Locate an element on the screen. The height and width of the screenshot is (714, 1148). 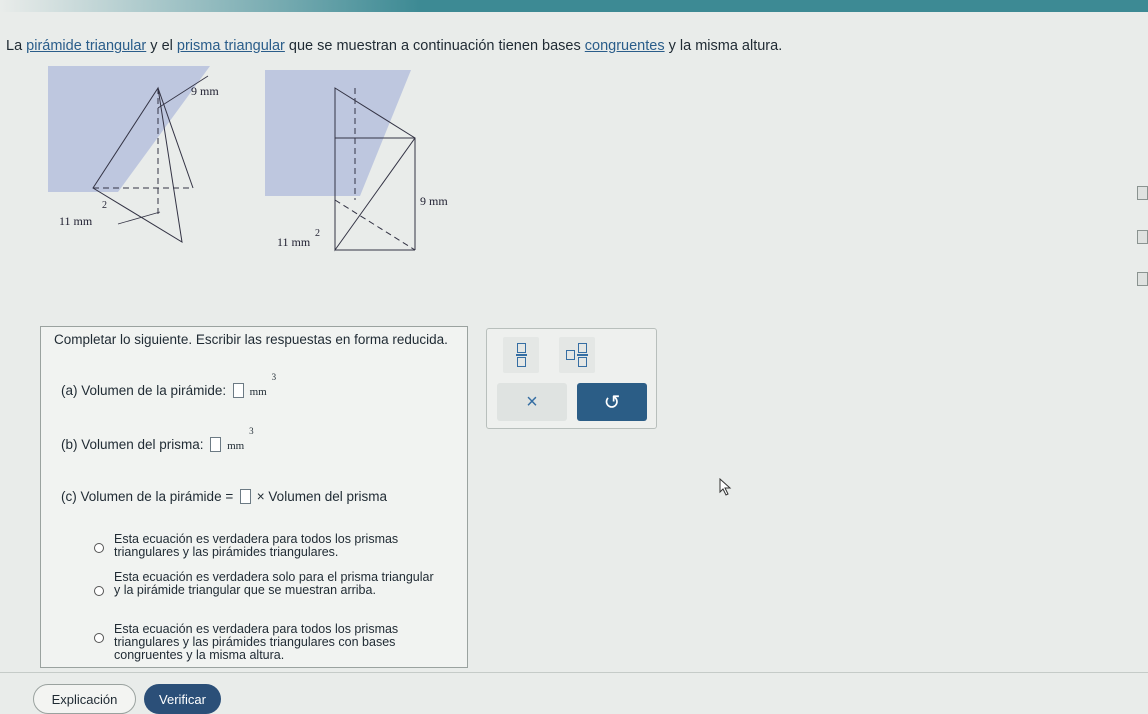
prism-shade is located at coordinates (338, 133).